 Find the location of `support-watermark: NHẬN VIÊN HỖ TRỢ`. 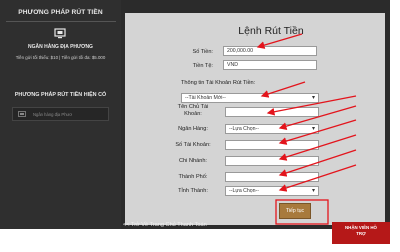

support-watermark: NHẬN VIÊN HỖ TRỢ is located at coordinates (361, 233).